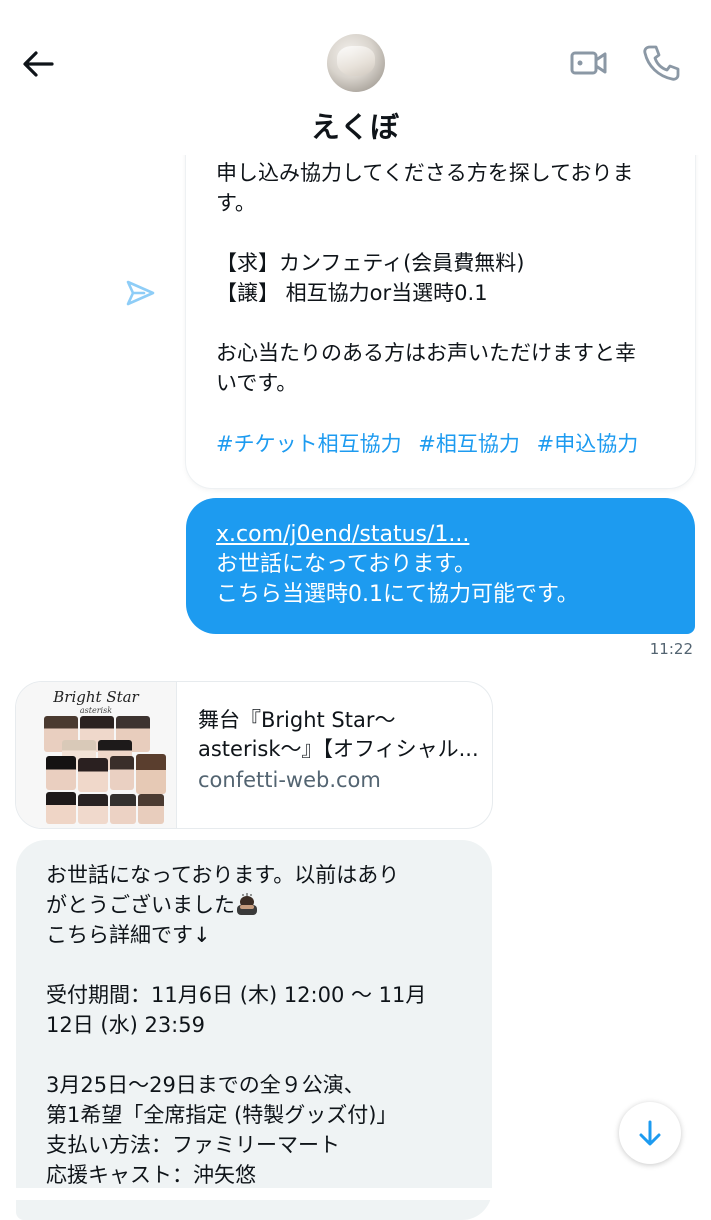 This screenshot has width=711, height=1220. I want to click on sent-status-icon, so click(140, 293).